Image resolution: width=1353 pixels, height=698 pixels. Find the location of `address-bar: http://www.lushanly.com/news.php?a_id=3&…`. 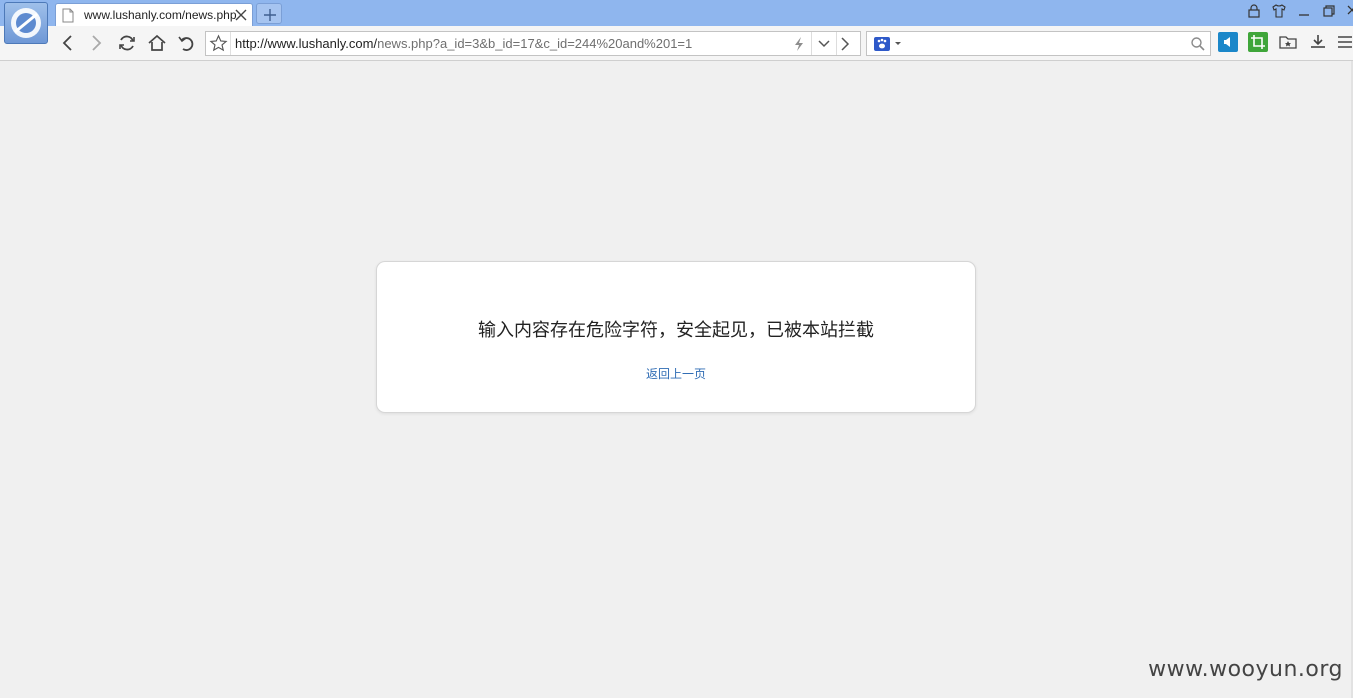

address-bar: http://www.lushanly.com/news.php?a_id=3&… is located at coordinates (533, 43).